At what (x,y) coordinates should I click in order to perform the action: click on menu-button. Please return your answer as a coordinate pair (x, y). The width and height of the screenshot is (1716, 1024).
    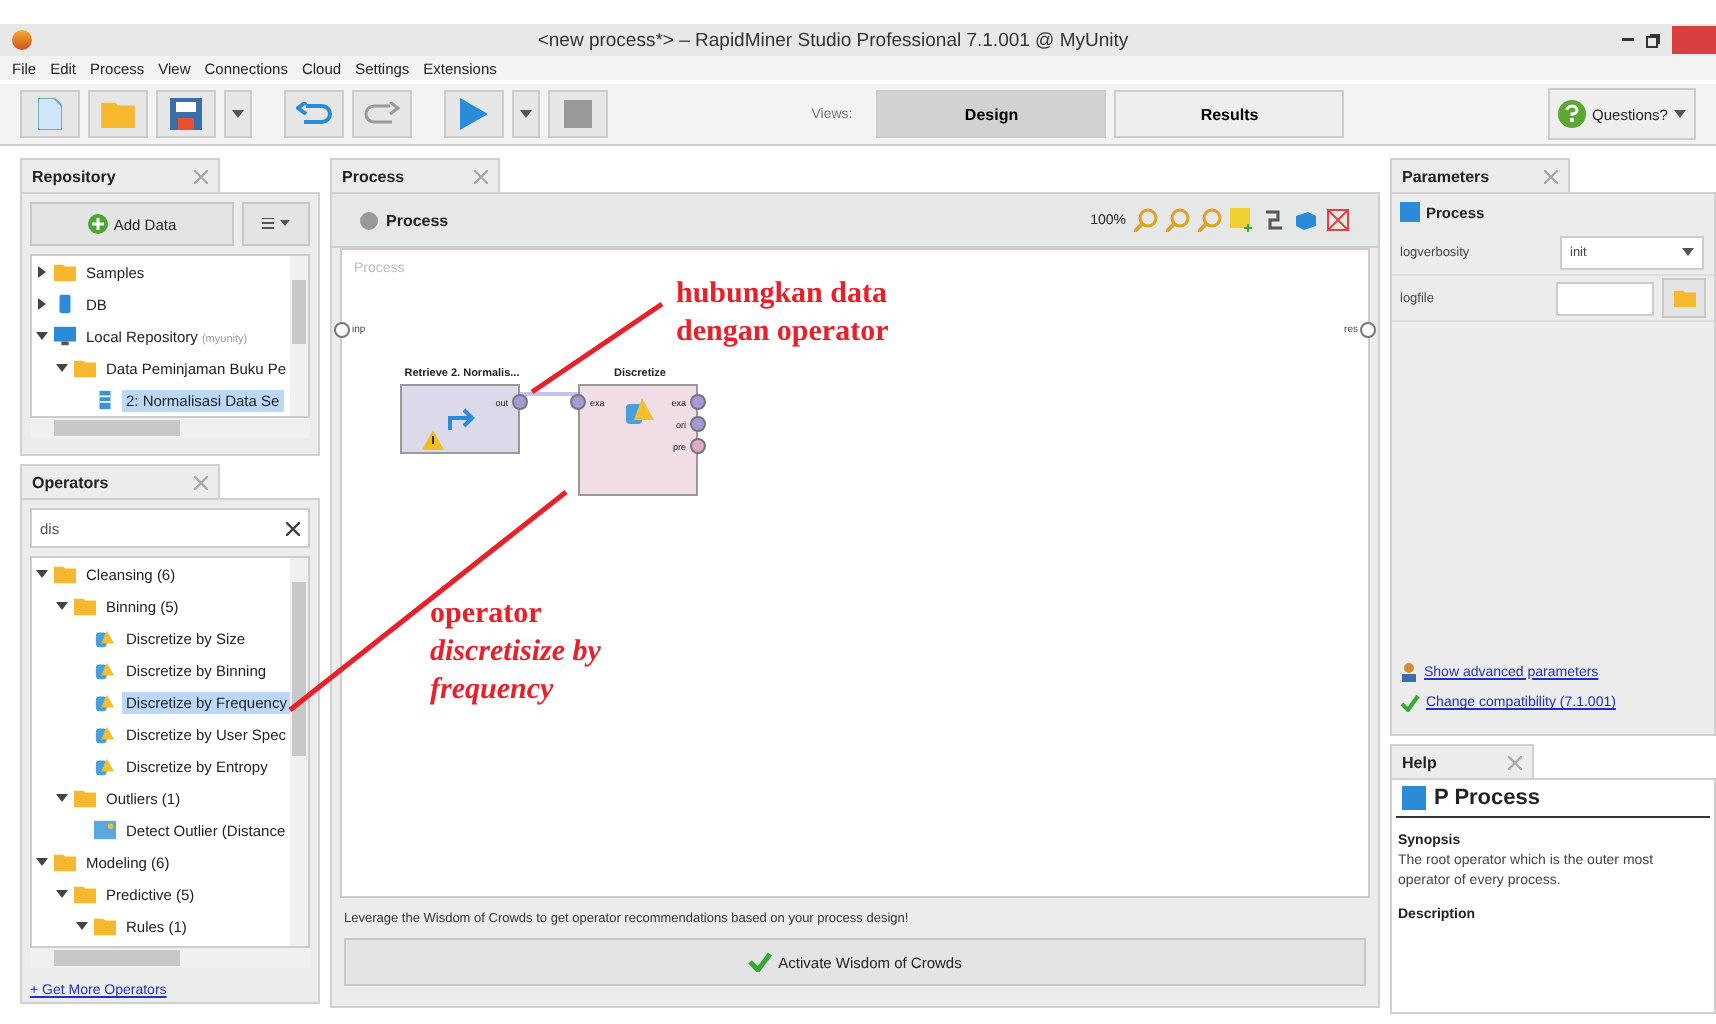
    Looking at the image, I should click on (276, 224).